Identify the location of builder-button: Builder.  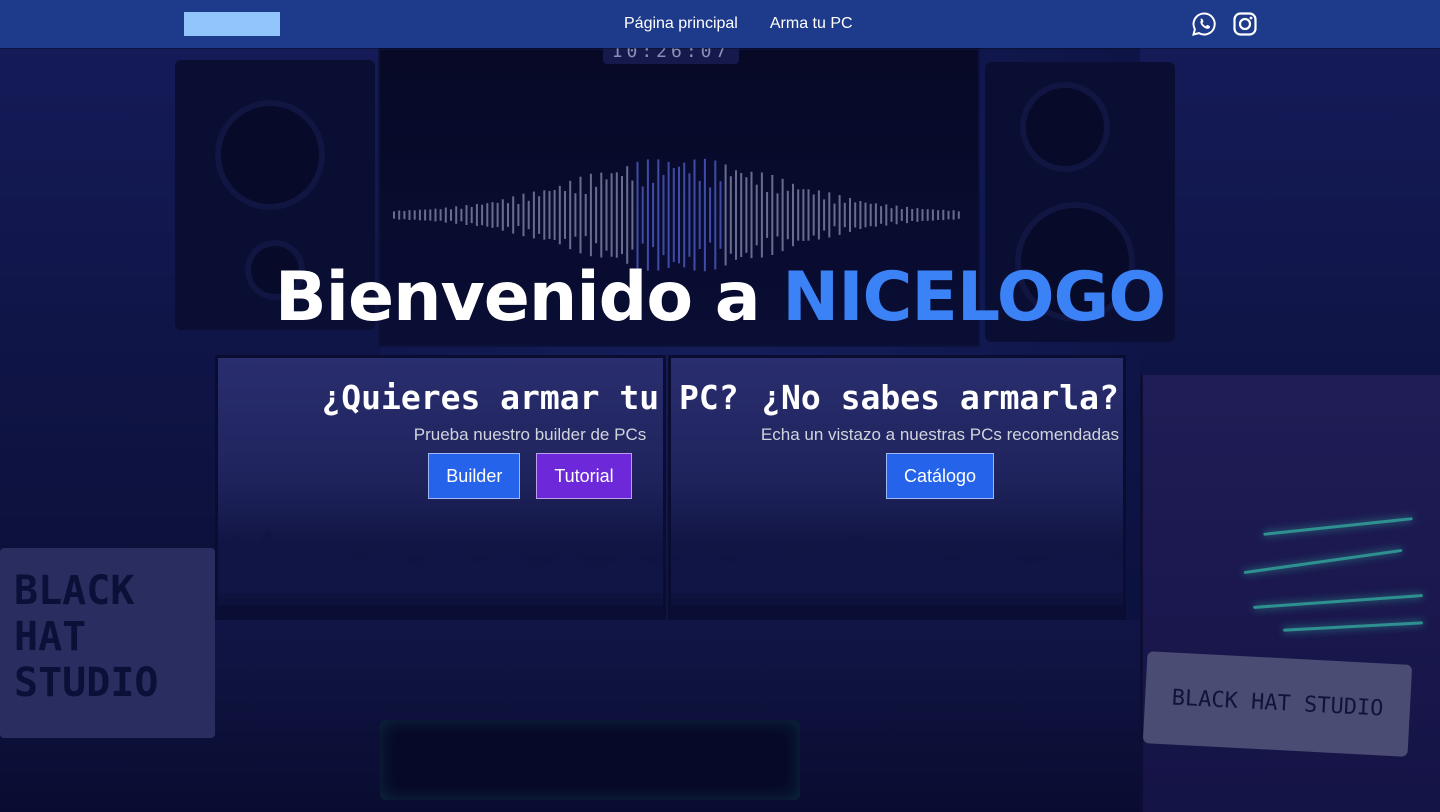
(474, 476).